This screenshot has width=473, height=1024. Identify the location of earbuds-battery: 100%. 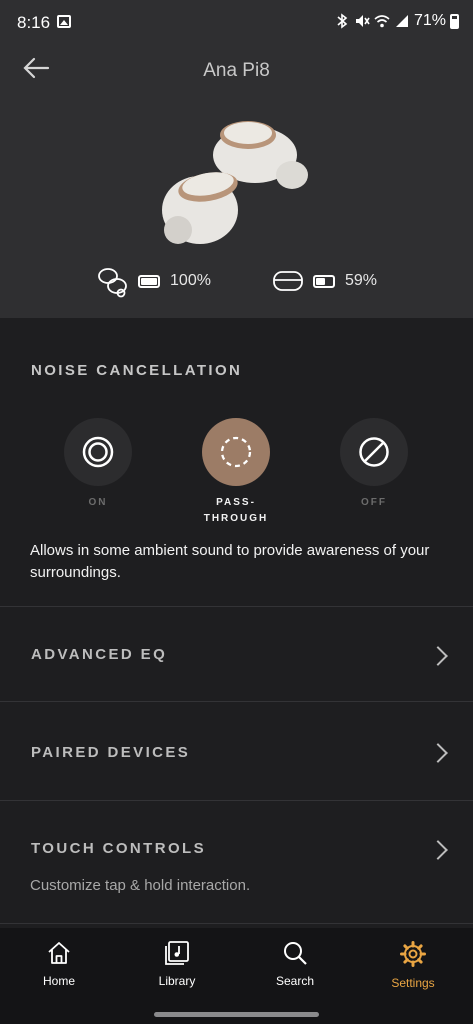
(153, 281).